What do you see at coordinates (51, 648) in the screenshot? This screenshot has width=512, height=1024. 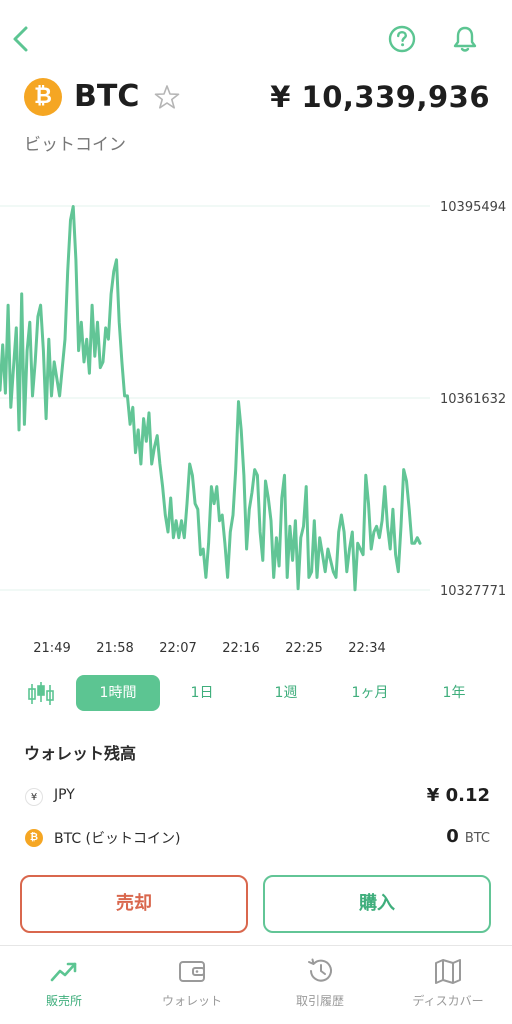 I see `x-tick-label: 21:49` at bounding box center [51, 648].